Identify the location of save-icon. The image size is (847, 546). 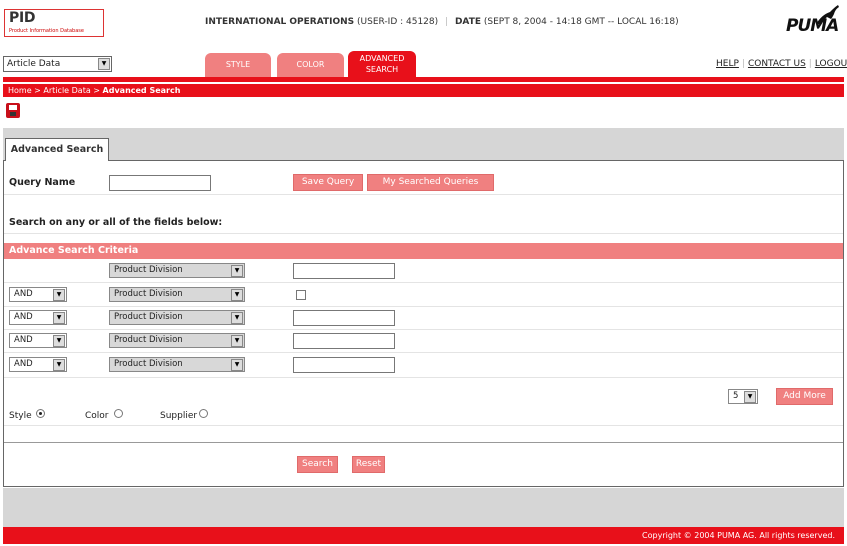
(13, 110).